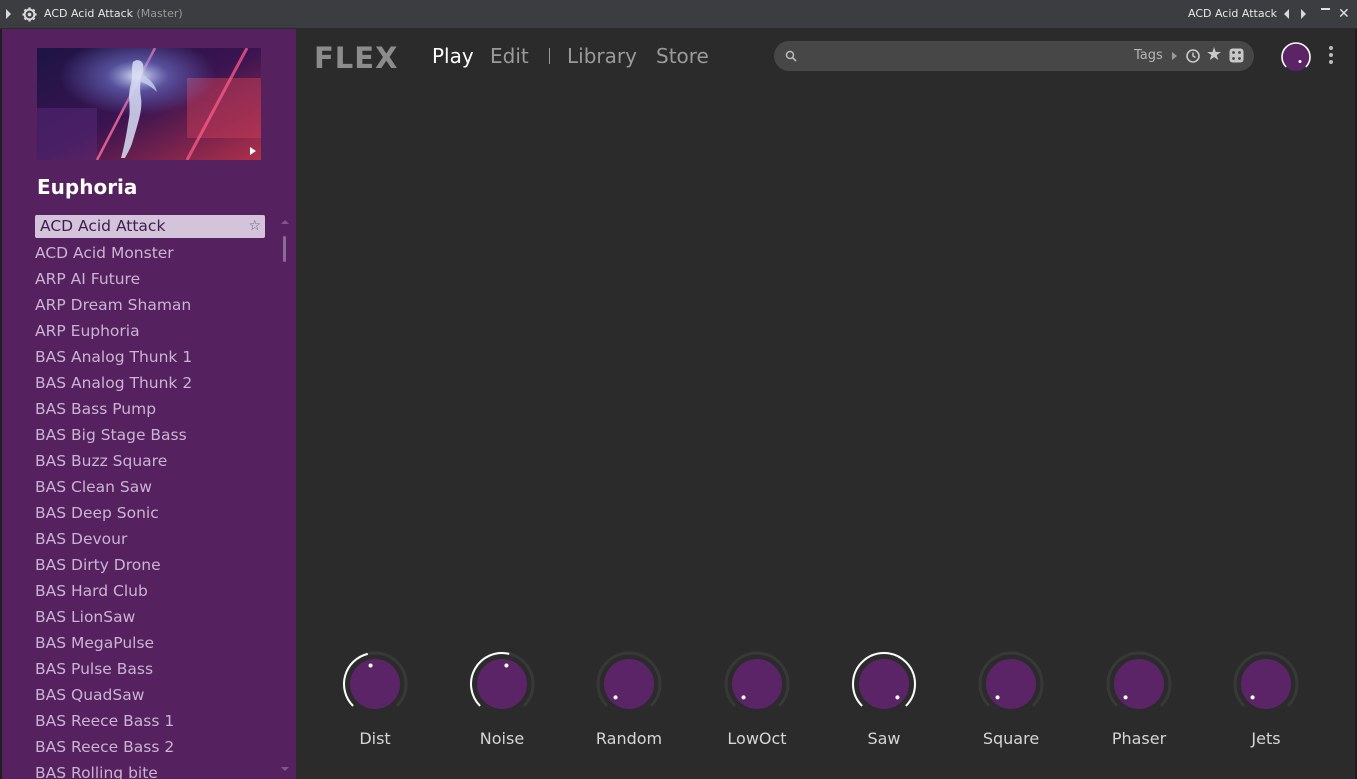 The image size is (1357, 779). What do you see at coordinates (150, 670) in the screenshot?
I see `preset-item: BAS Pulse Bass` at bounding box center [150, 670].